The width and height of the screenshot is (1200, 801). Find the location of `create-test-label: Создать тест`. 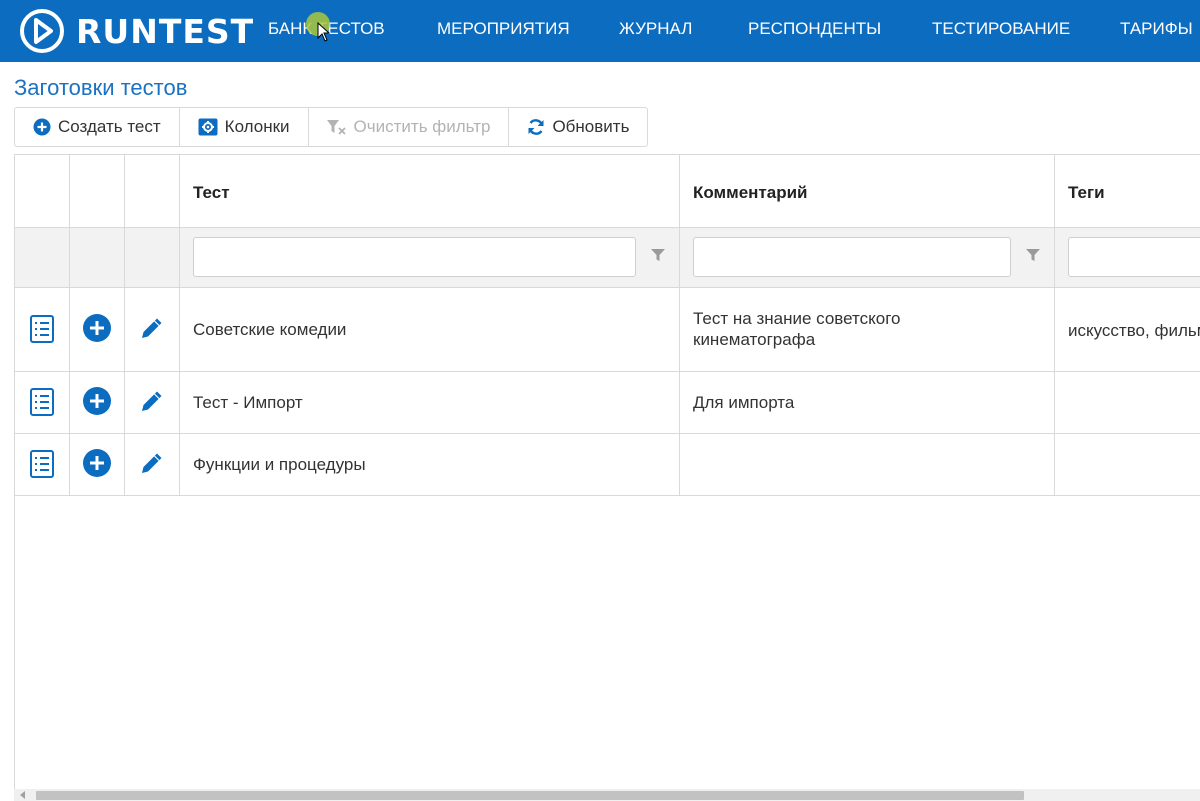

create-test-label: Создать тест is located at coordinates (109, 126).